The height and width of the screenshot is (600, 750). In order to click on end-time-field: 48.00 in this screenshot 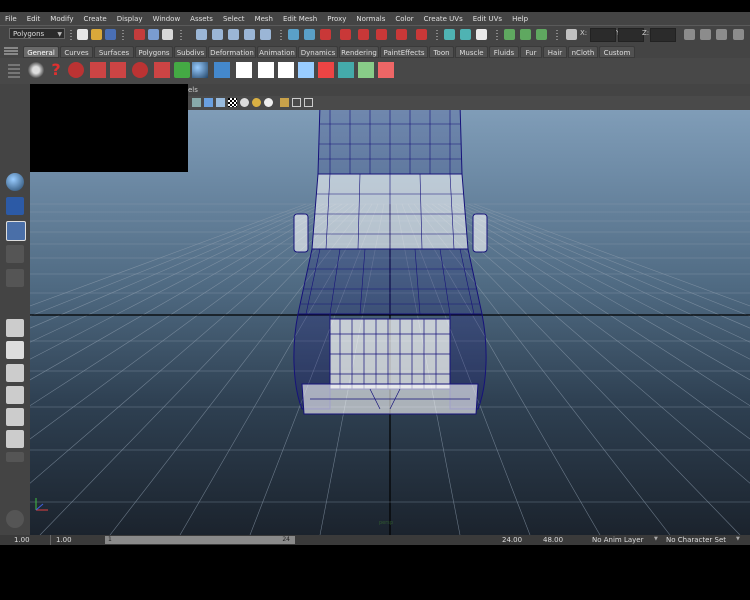, I will do `click(559, 540)`.